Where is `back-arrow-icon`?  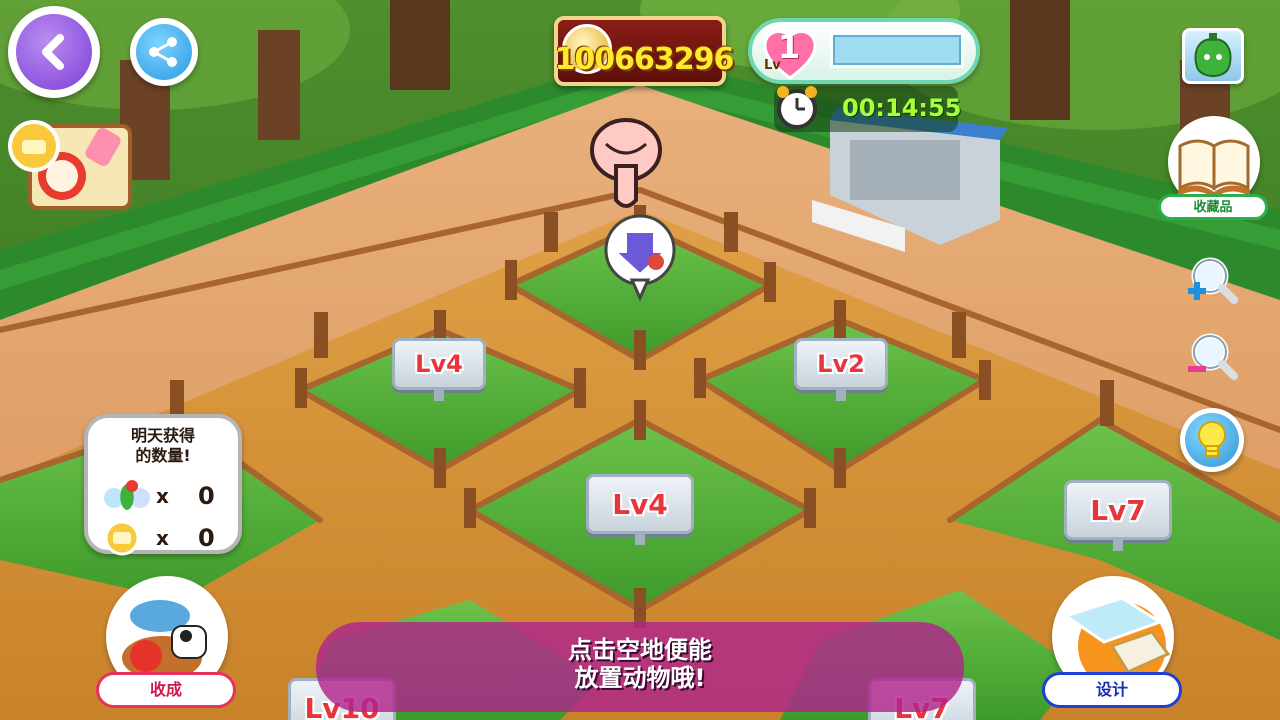 back-arrow-icon is located at coordinates (54, 52).